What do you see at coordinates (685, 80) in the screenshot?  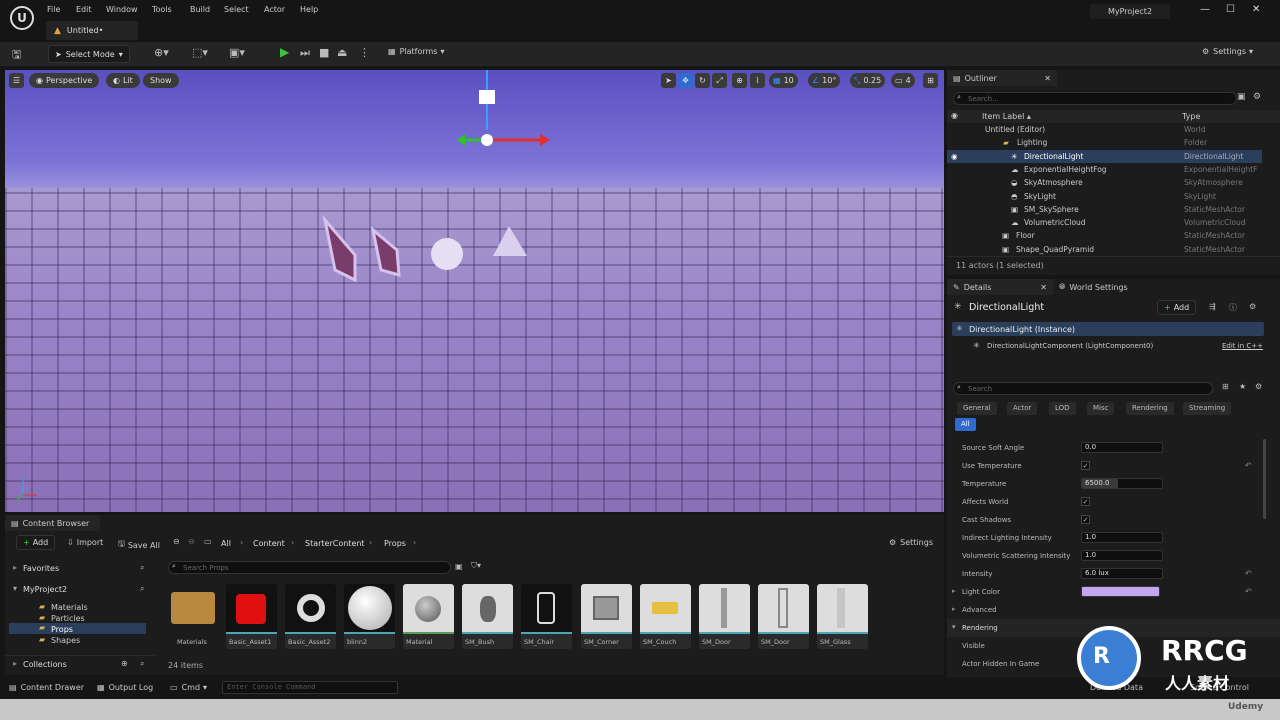 I see `translate-tool-icon: ✥` at bounding box center [685, 80].